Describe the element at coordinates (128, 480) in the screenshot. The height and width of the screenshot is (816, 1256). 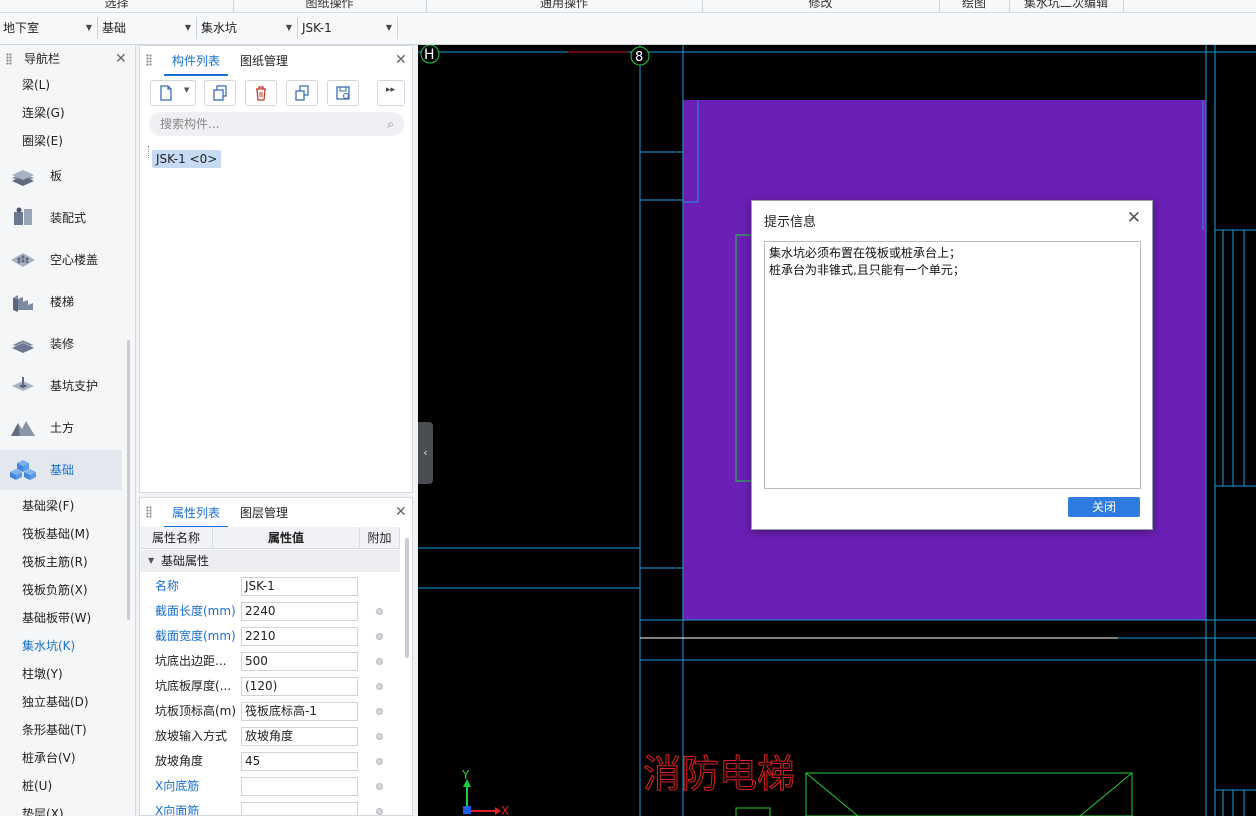
I see `nav-scrollbar` at that location.